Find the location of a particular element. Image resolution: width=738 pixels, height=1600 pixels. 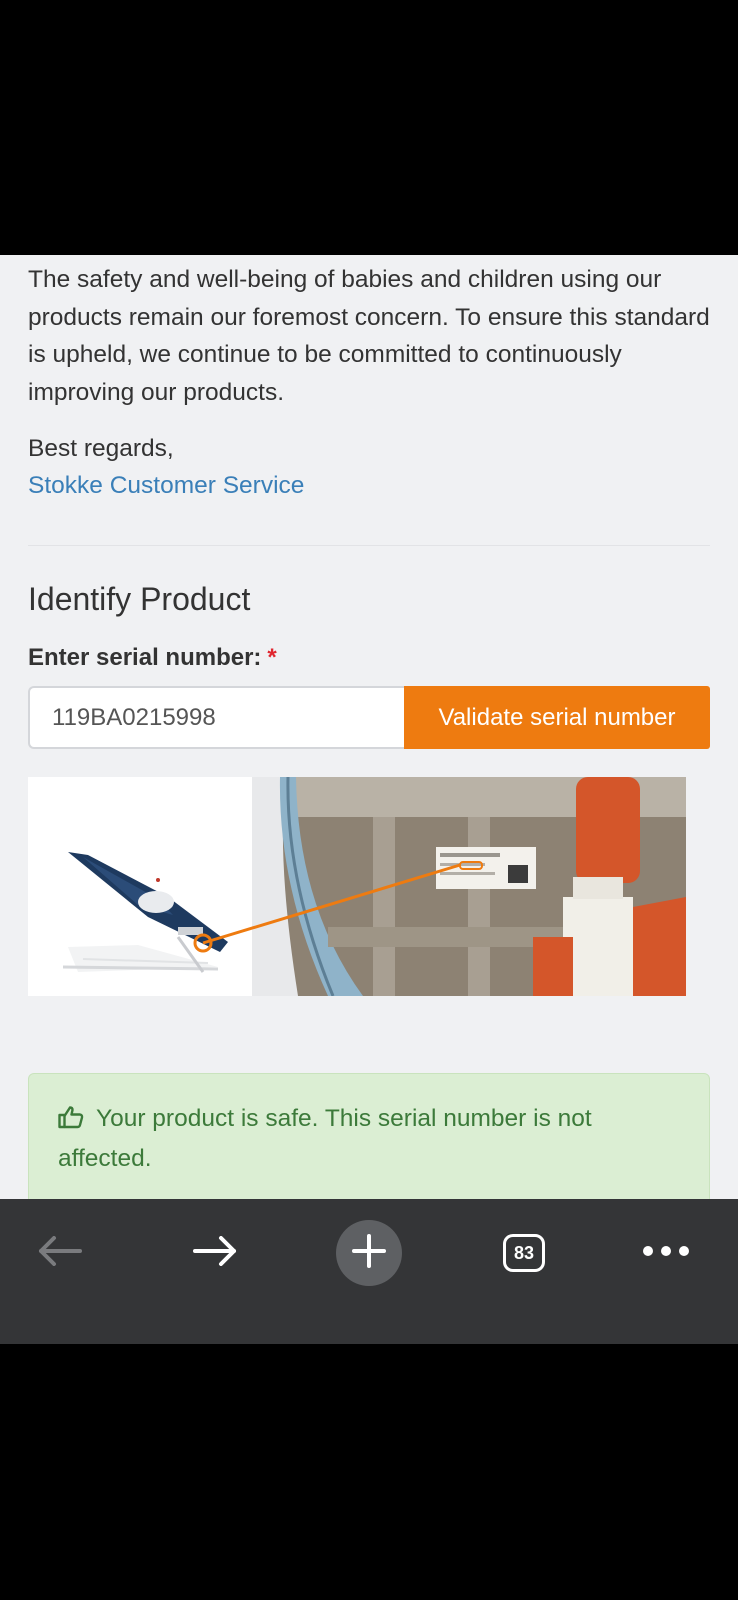

back-arrow-icon is located at coordinates (60, 1253).